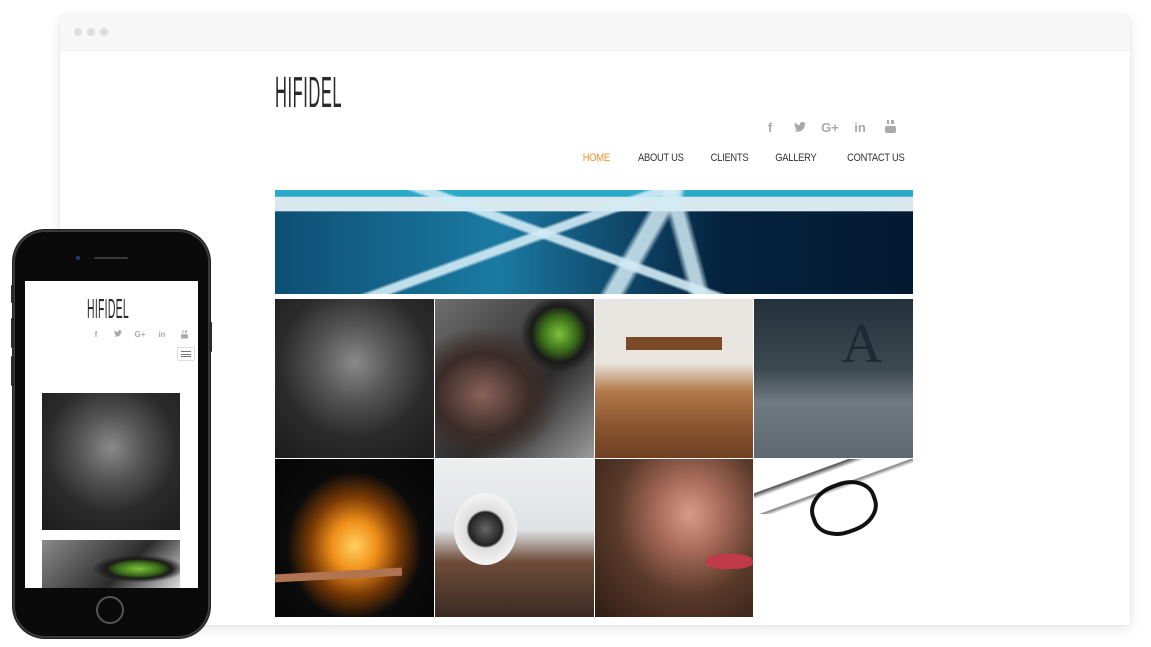  Describe the element at coordinates (674, 378) in the screenshot. I see `gallery-image-dining-chairs` at that location.